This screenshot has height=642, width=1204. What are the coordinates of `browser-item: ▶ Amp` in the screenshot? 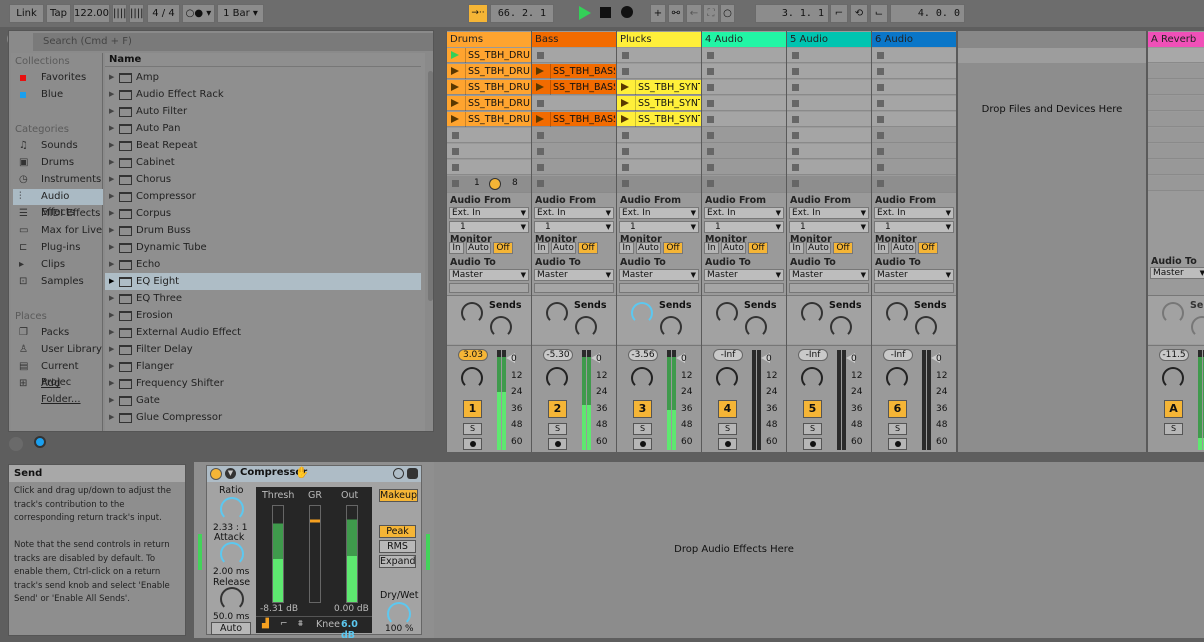 It's located at (263, 77).